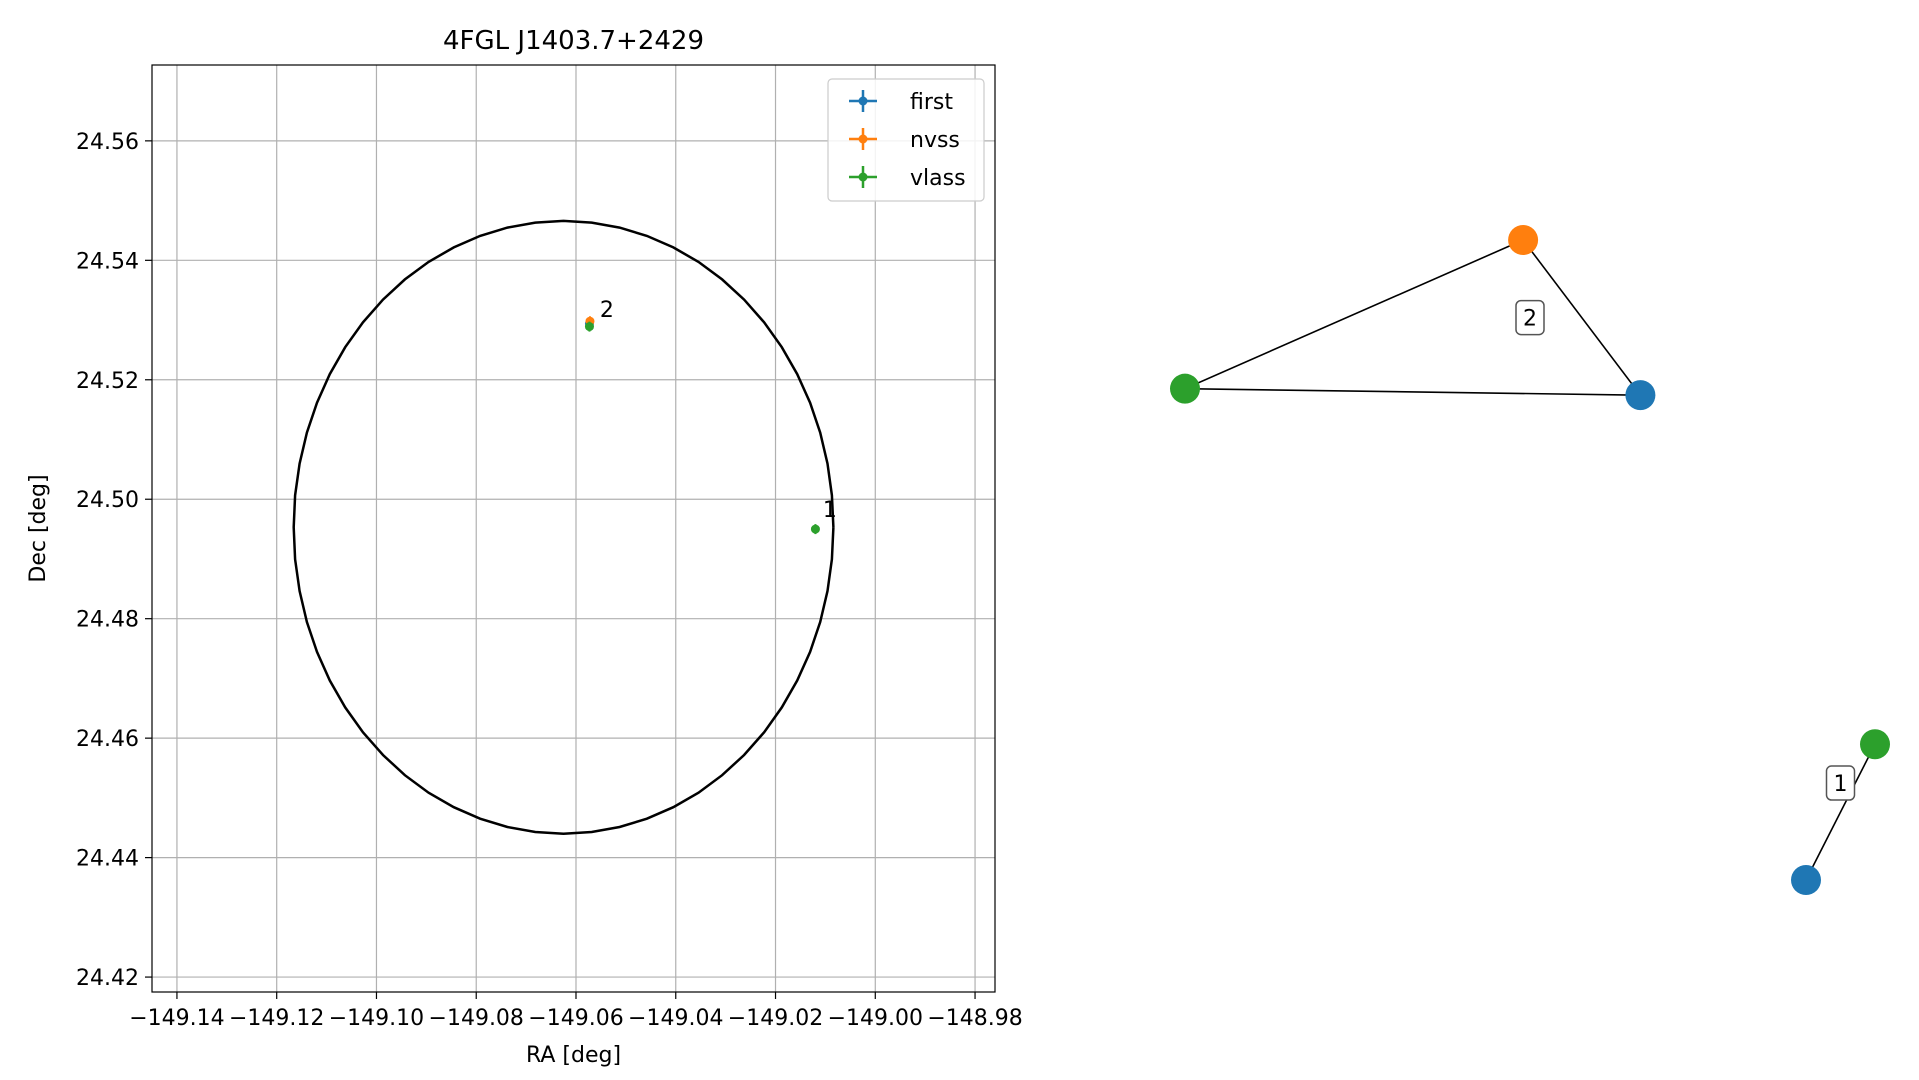  What do you see at coordinates (107, 142) in the screenshot?
I see `y-tick-label: 24.56` at bounding box center [107, 142].